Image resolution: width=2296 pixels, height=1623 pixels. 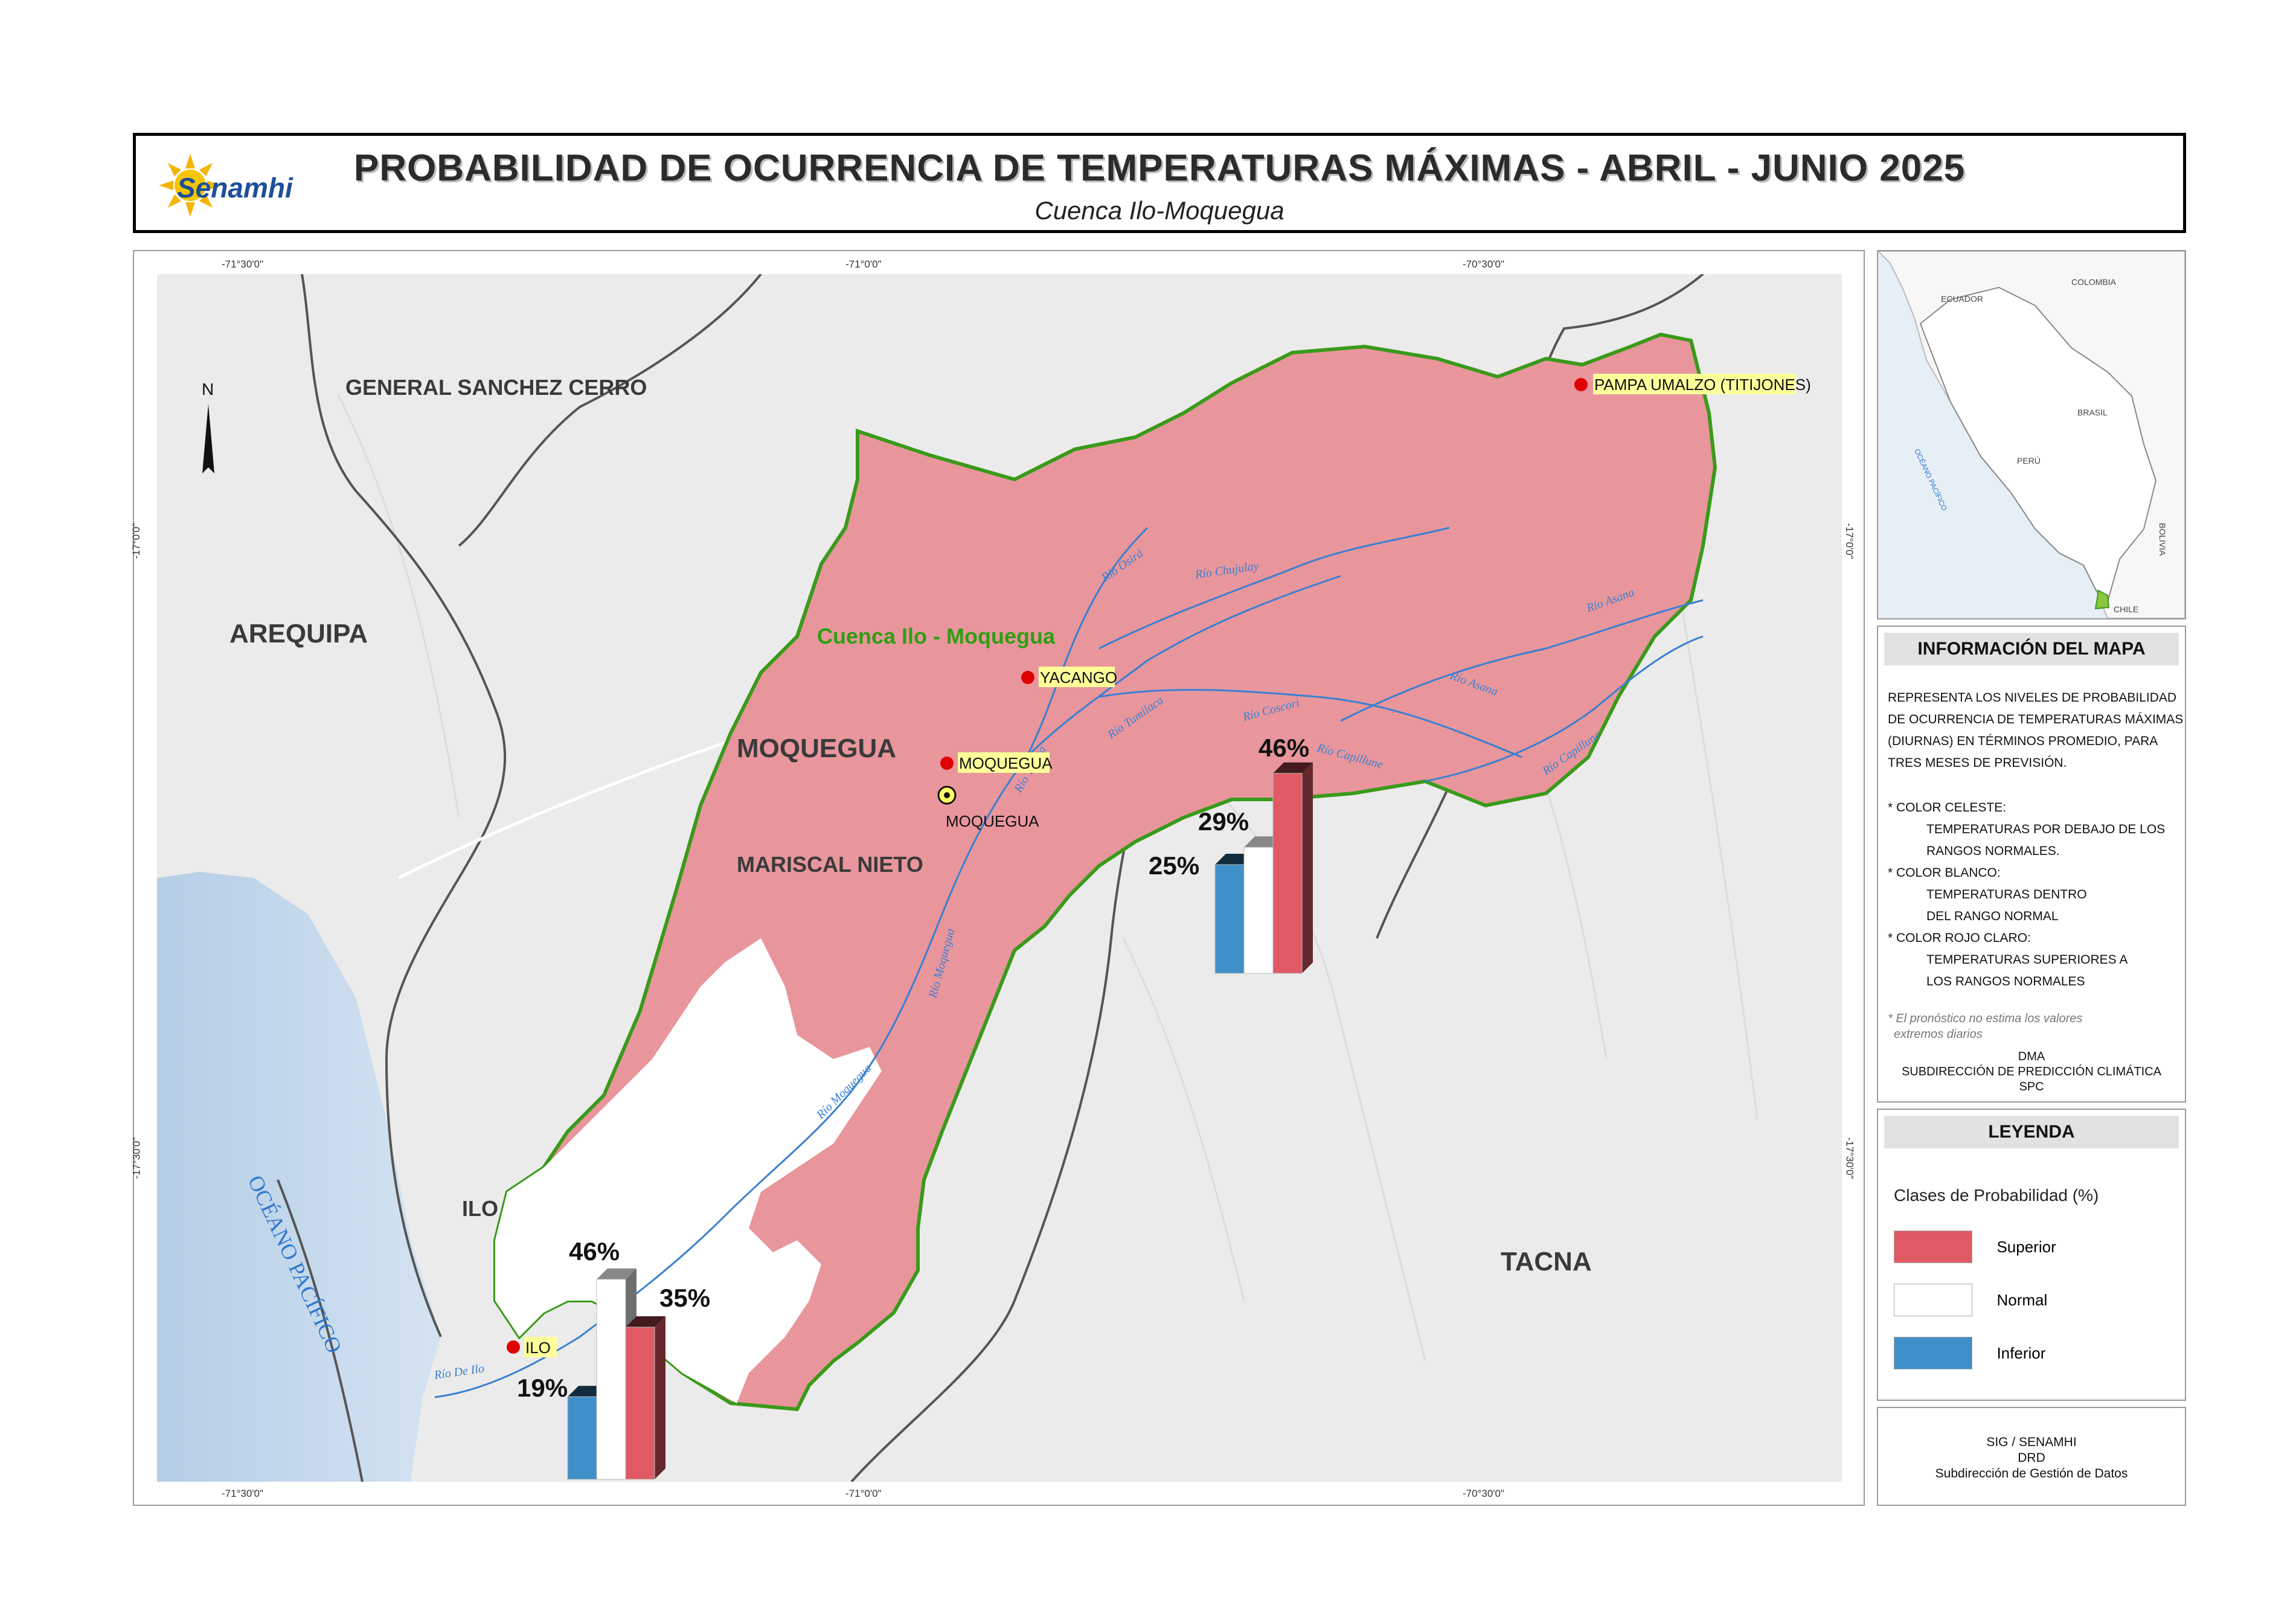 What do you see at coordinates (1224, 822) in the screenshot?
I see `upper-bar-label-normal: 29%` at bounding box center [1224, 822].